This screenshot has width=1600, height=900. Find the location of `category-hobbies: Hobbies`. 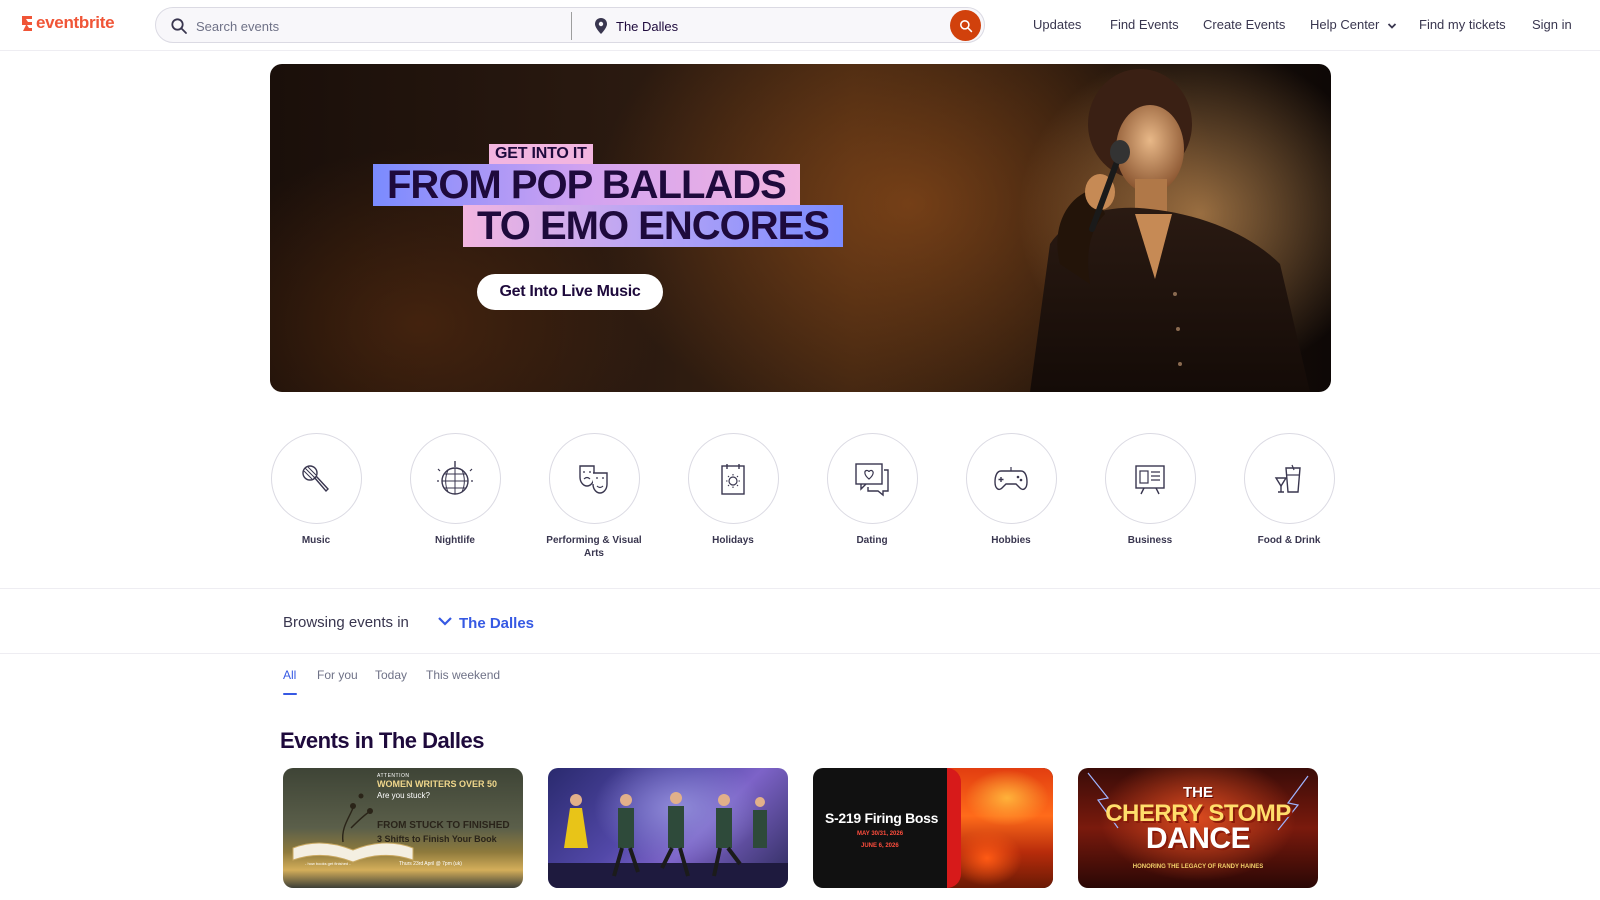

category-hobbies: Hobbies is located at coordinates (1011, 490).